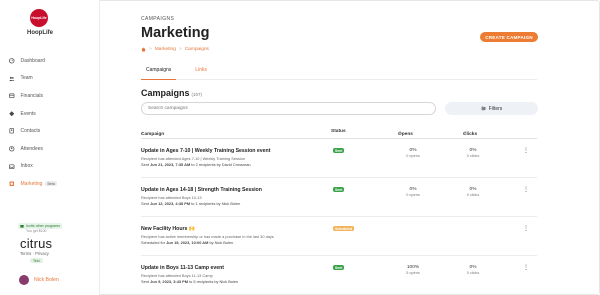 Image resolution: width=600 pixels, height=295 pixels. Describe the element at coordinates (50, 61) in the screenshot. I see `sidebar-item-dashboard: Dashboard` at that location.